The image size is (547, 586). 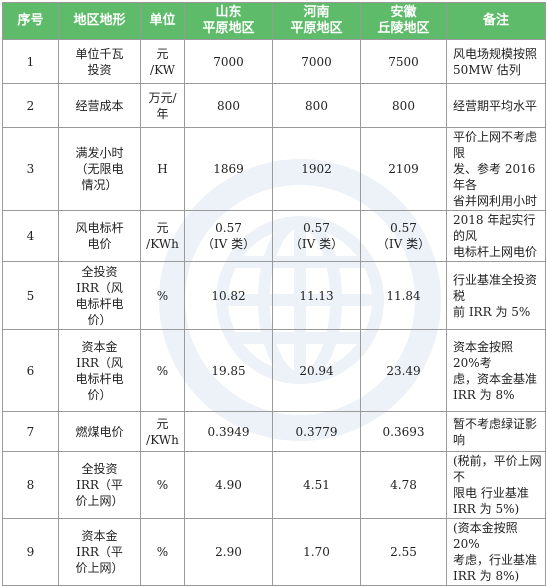 What do you see at coordinates (30, 236) in the screenshot?
I see `cell-no: 4` at bounding box center [30, 236].